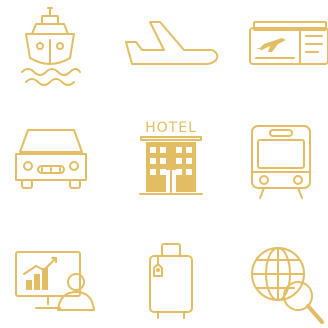 This screenshot has height=328, width=328. Describe the element at coordinates (288, 43) in the screenshot. I see `flight-ticket-icon` at that location.